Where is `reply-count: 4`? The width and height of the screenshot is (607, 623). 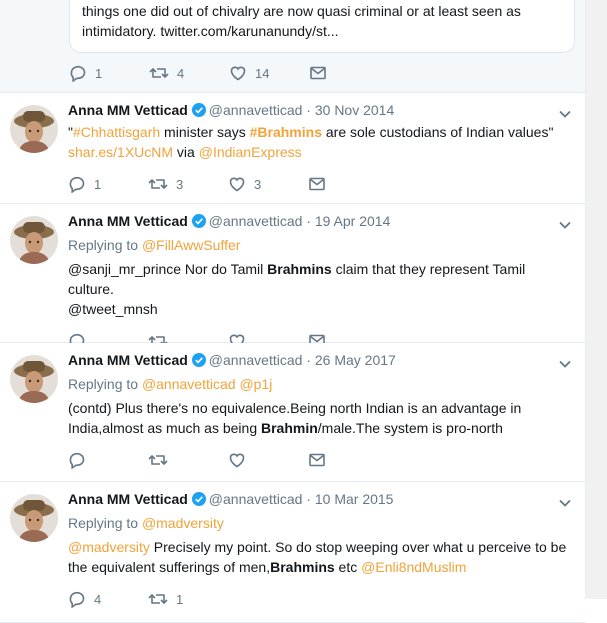 reply-count: 4 is located at coordinates (98, 599).